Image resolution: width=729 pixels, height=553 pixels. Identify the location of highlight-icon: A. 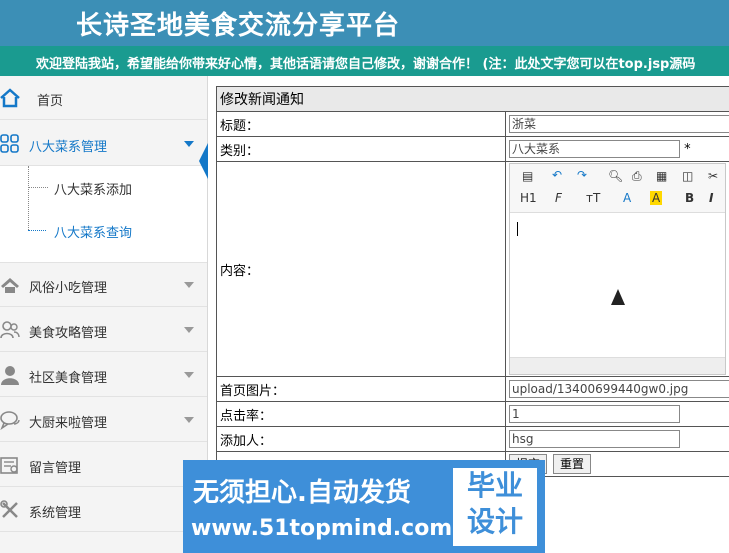
(656, 198).